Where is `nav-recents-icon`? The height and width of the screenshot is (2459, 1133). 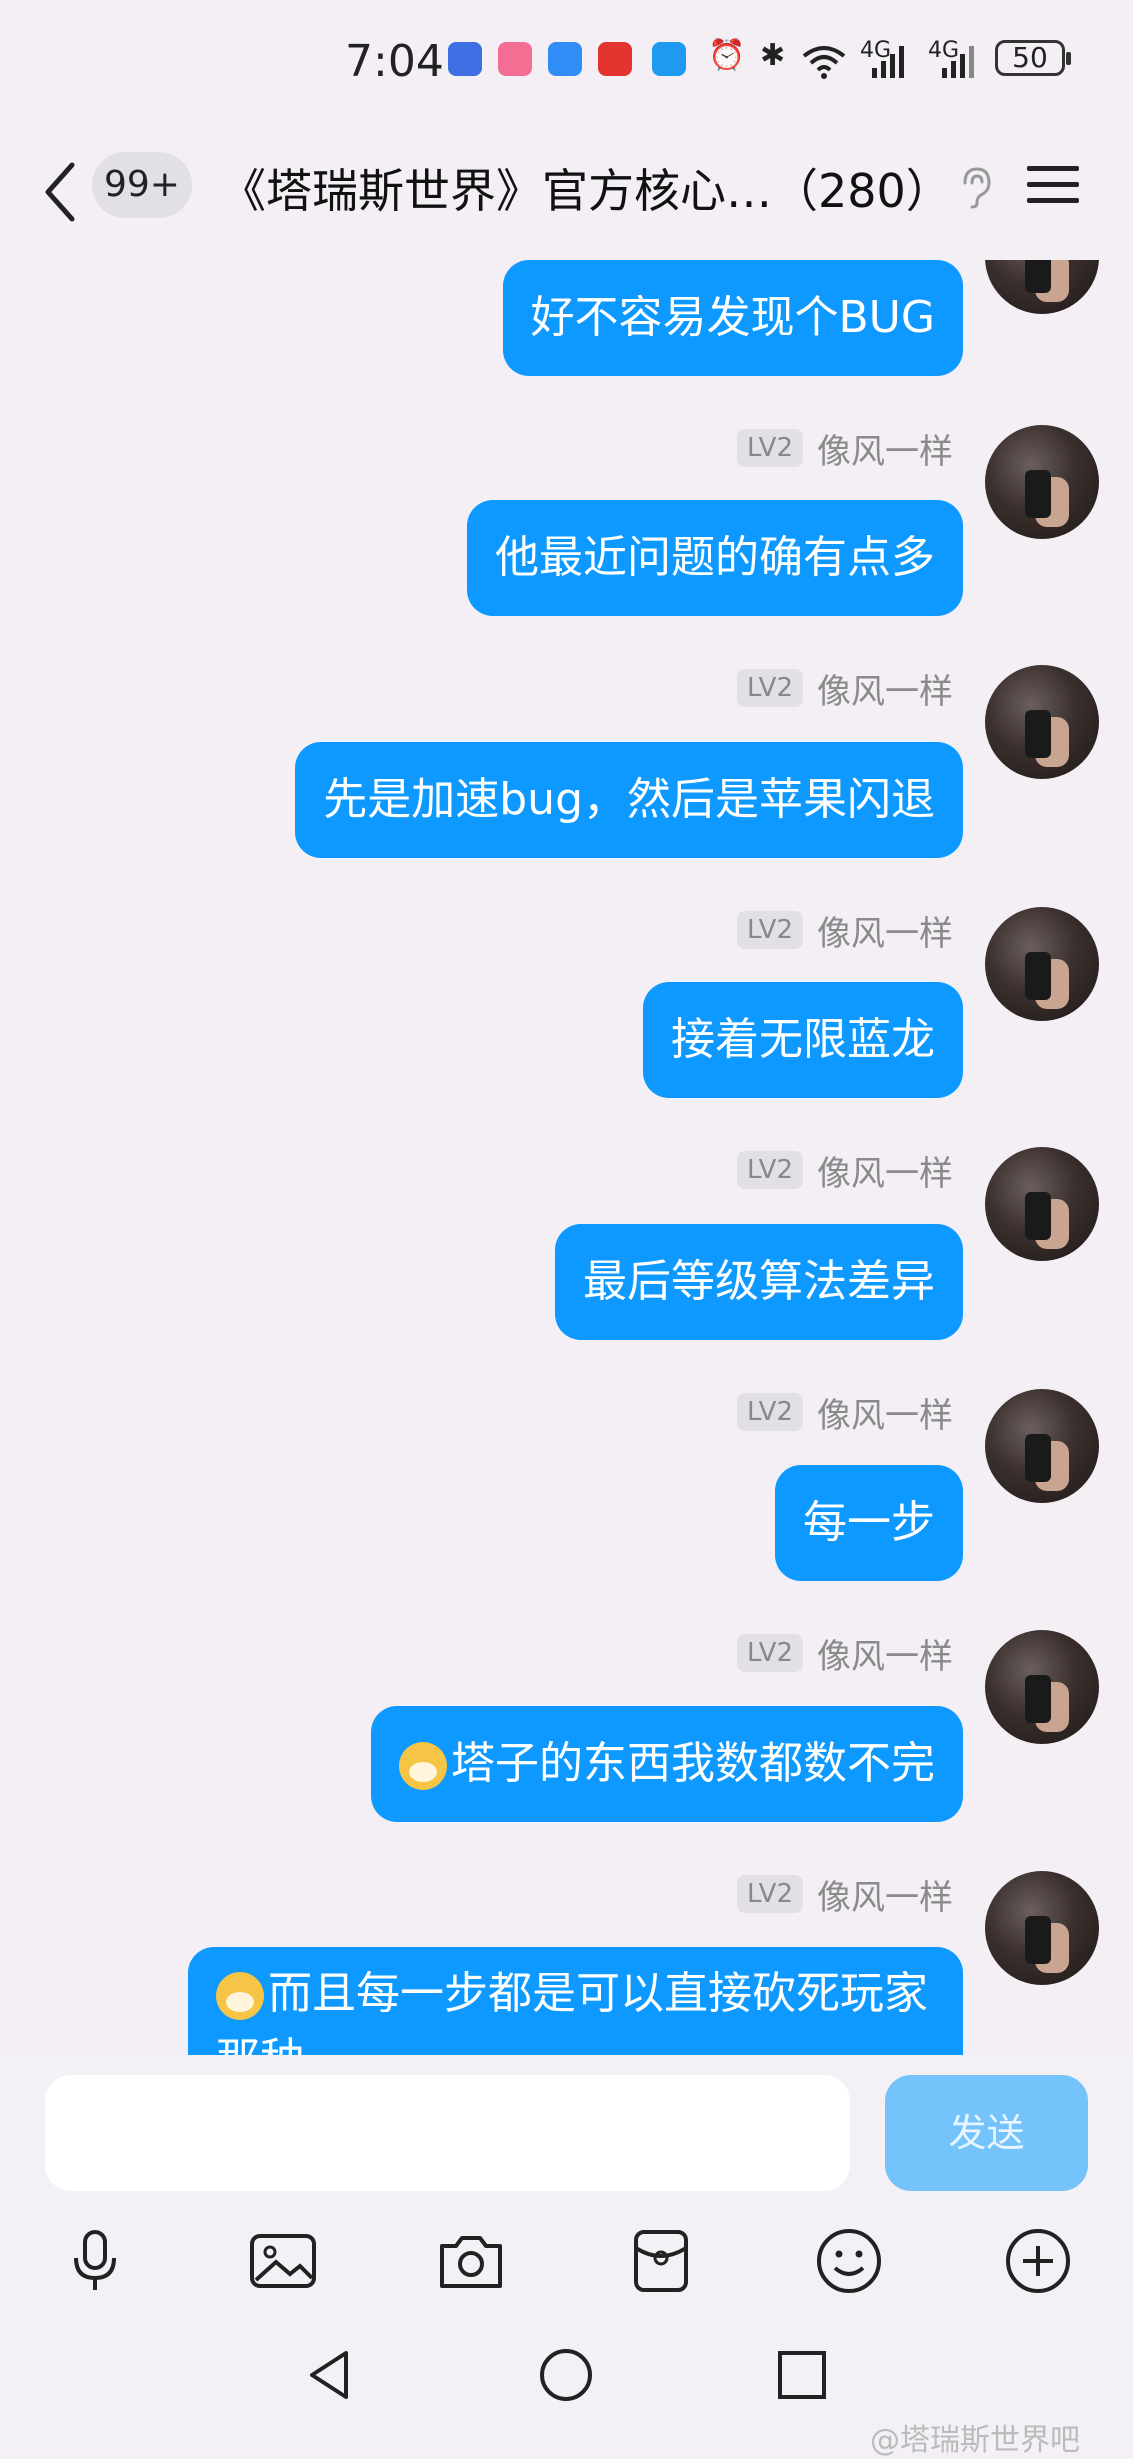
nav-recents-icon is located at coordinates (802, 2375).